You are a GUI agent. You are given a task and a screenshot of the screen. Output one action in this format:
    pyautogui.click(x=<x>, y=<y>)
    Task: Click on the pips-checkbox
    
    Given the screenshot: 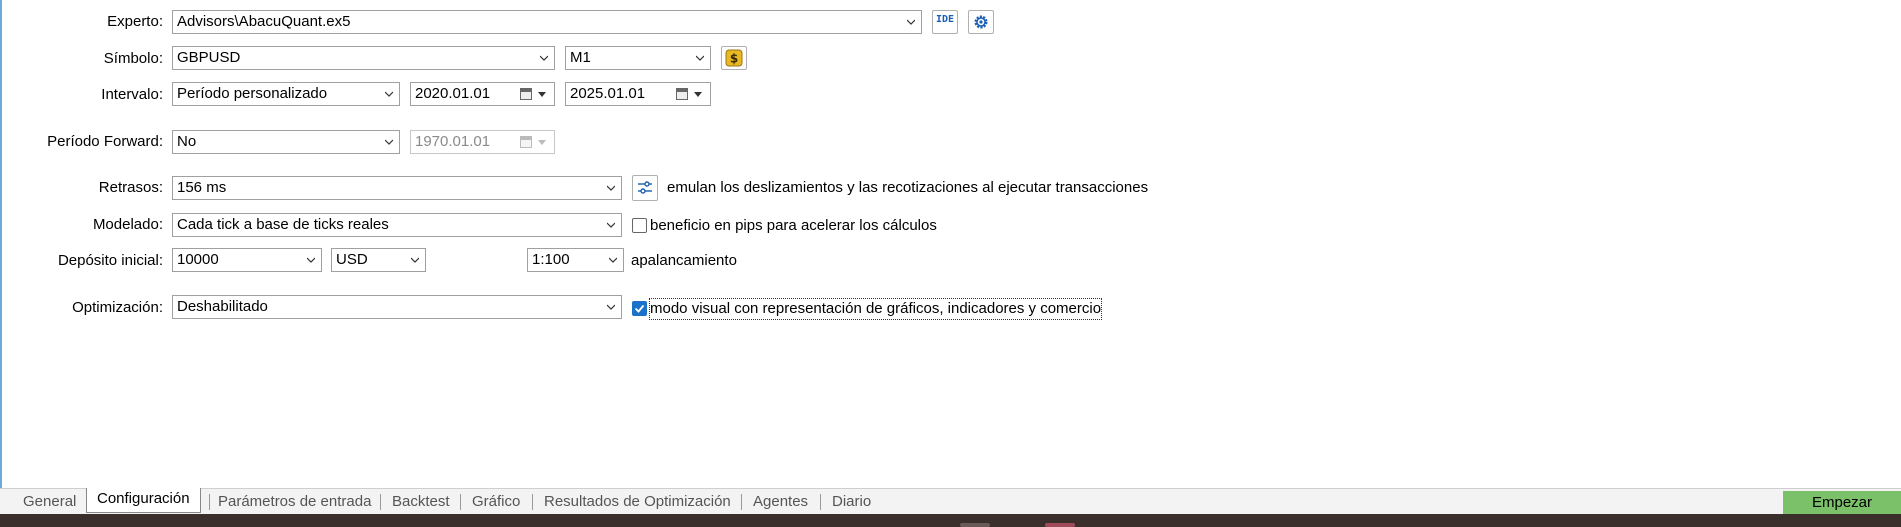 What is the action you would take?
    pyautogui.click(x=639, y=225)
    